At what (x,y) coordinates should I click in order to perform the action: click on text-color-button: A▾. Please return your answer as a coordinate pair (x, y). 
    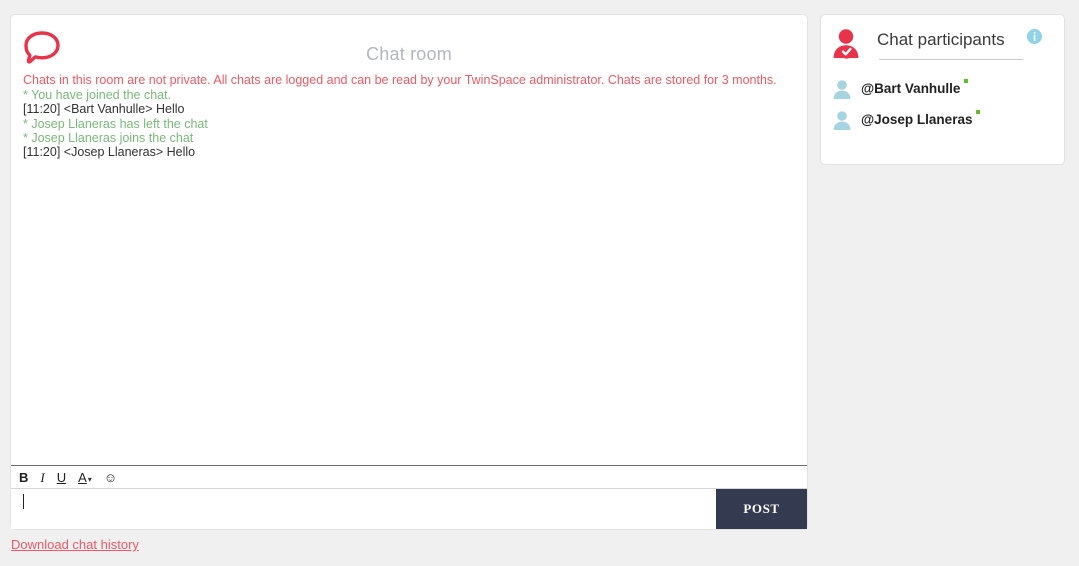
    Looking at the image, I should click on (85, 477).